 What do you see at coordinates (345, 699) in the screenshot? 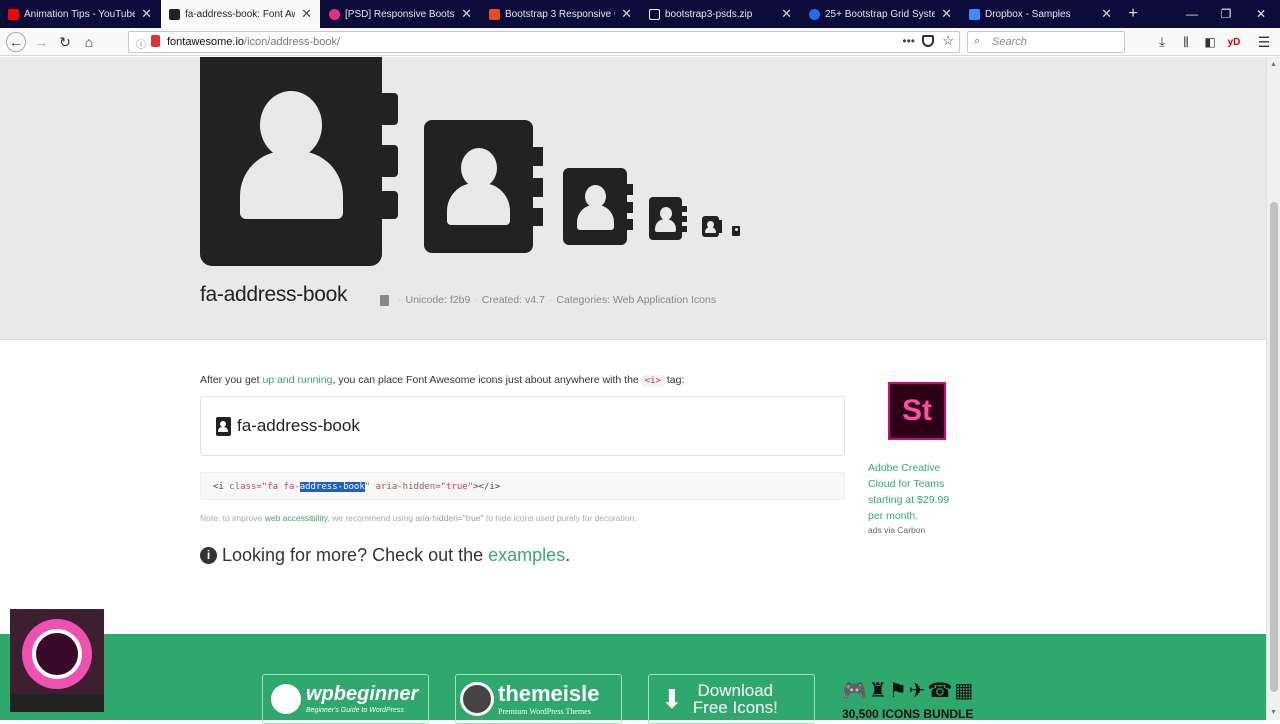
I see `wpbeginner-button: wpbeginner Beginner's Guide to WordPress` at bounding box center [345, 699].